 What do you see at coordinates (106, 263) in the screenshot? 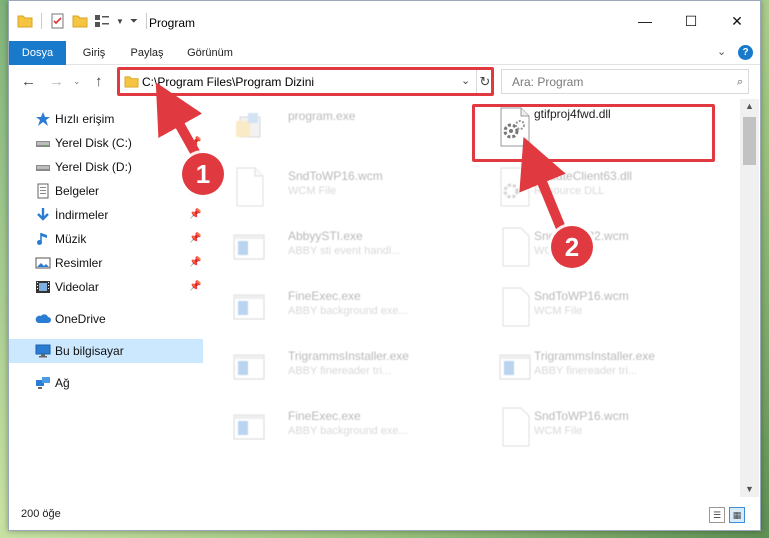
I see `sidebar-item-pictures: Resimler 📌` at bounding box center [106, 263].